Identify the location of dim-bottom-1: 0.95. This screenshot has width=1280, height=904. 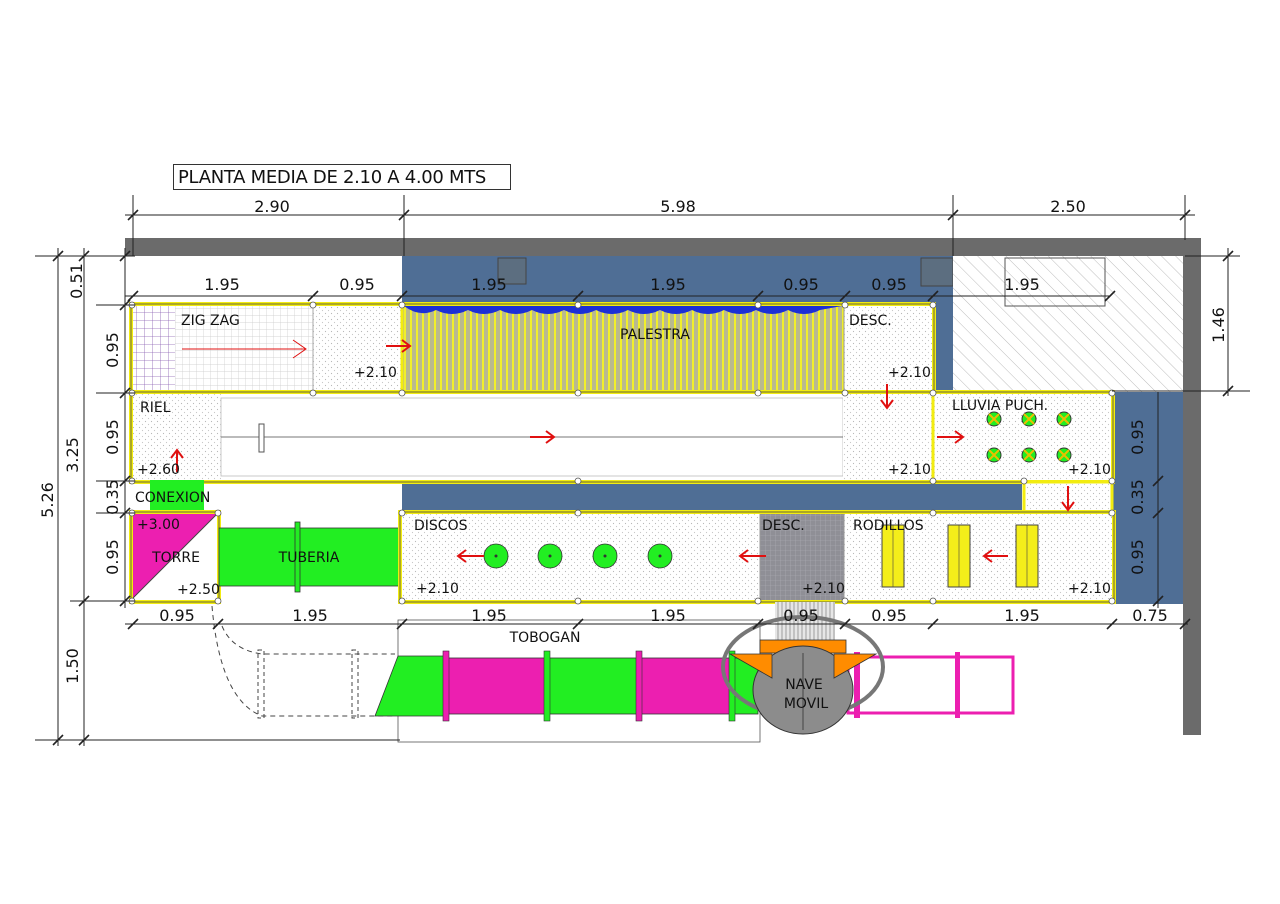
(177, 615).